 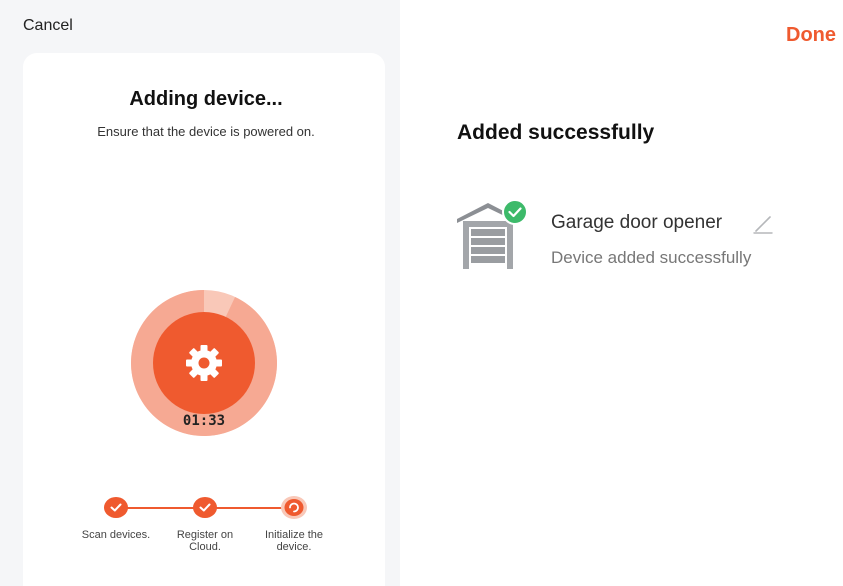 I want to click on elapsed-timer: 01:33, so click(x=204, y=421).